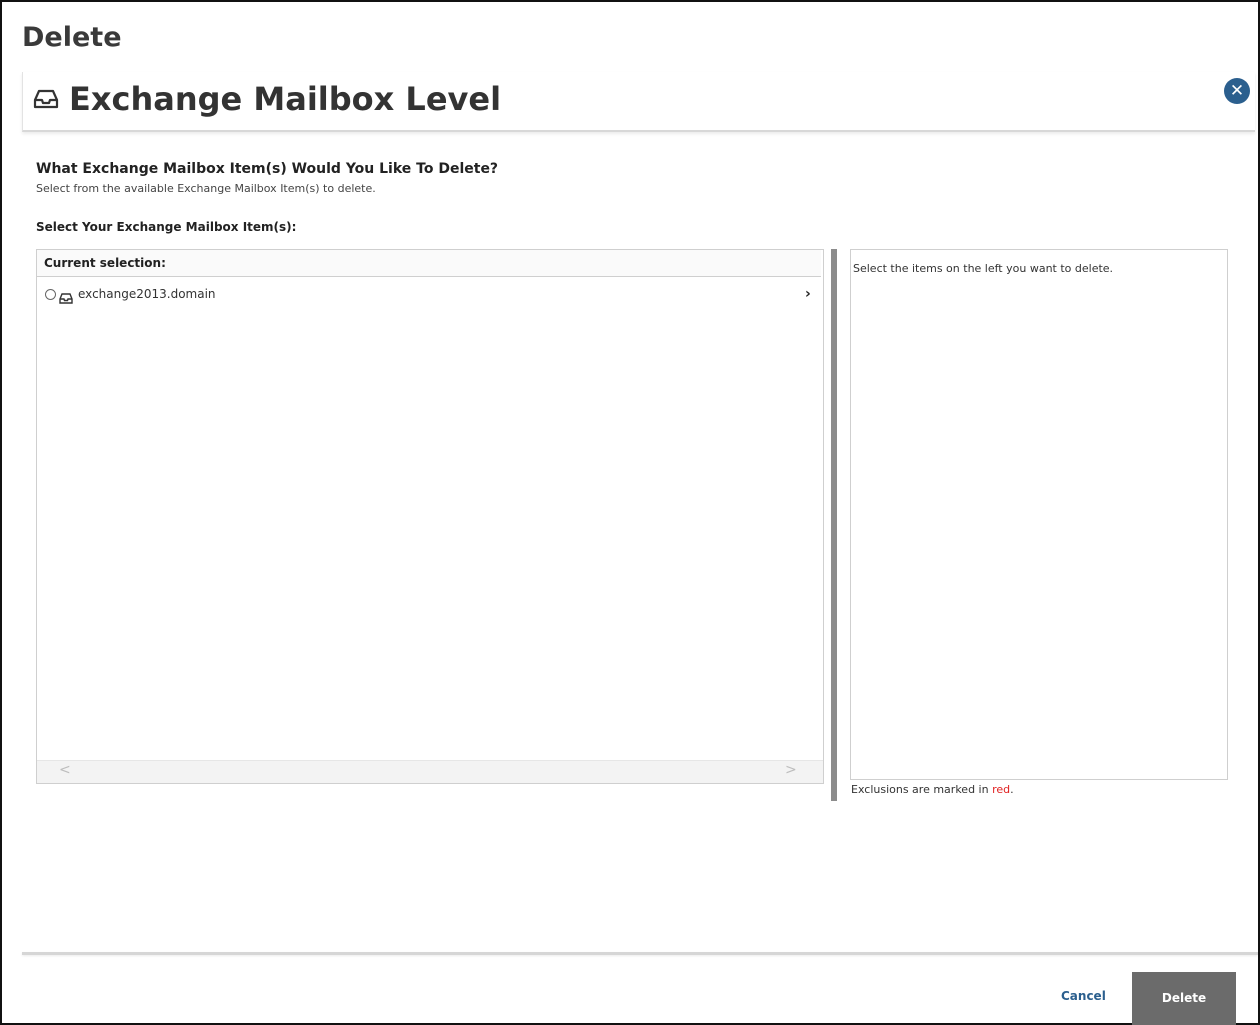  I want to click on panel-splitter, so click(834, 525).